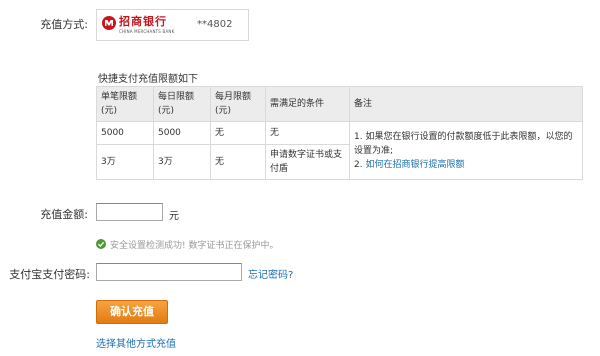 The image size is (600, 356). I want to click on table-header-row: 单笔限额(元) 每日限额(元) 每月限额(元) 需满足的条件 备注, so click(339, 104).